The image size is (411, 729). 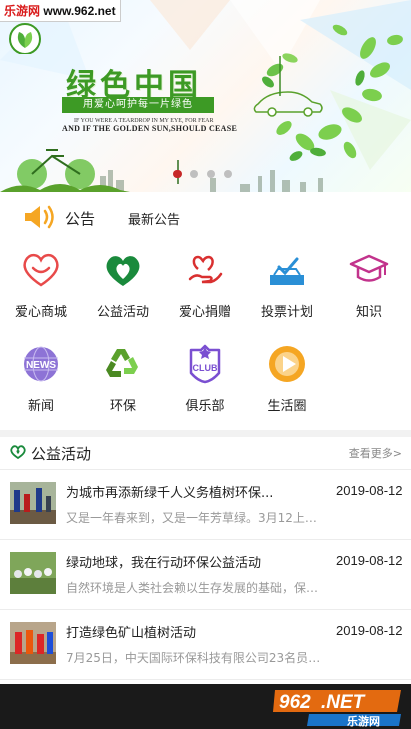 I want to click on grid-item-donation: 爱心捐赠, so click(x=205, y=288).